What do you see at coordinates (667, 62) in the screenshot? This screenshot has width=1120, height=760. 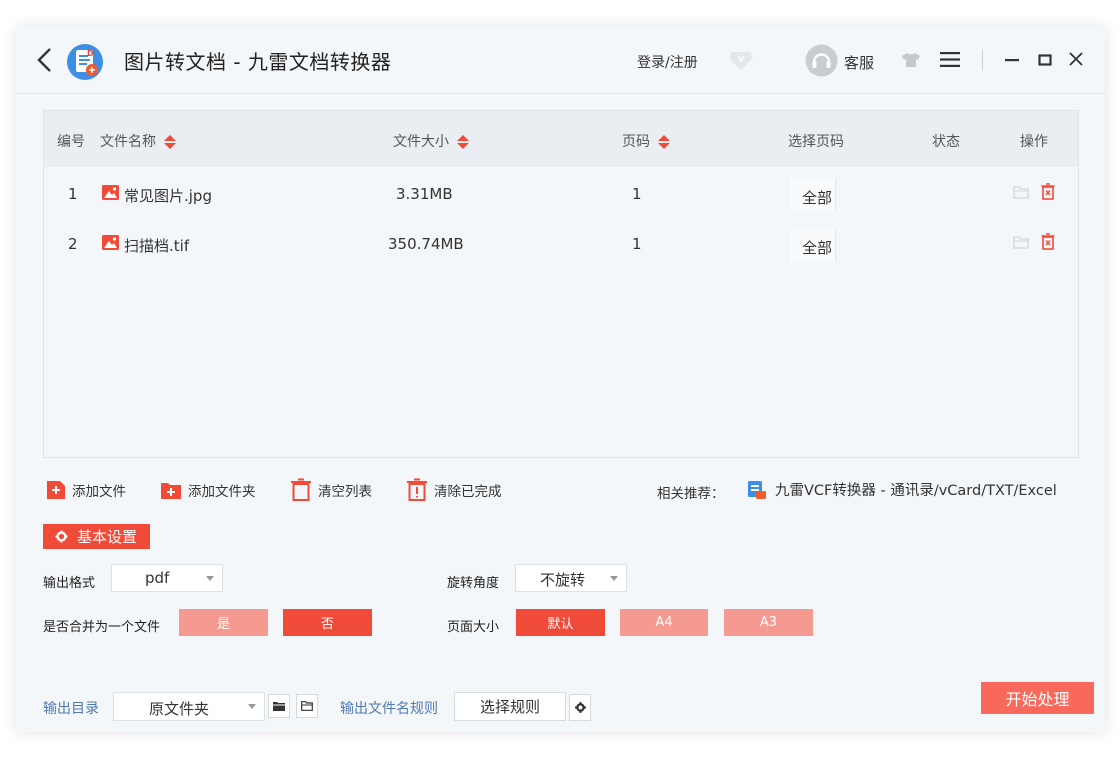 I see `login-register-link: 登录/注册` at bounding box center [667, 62].